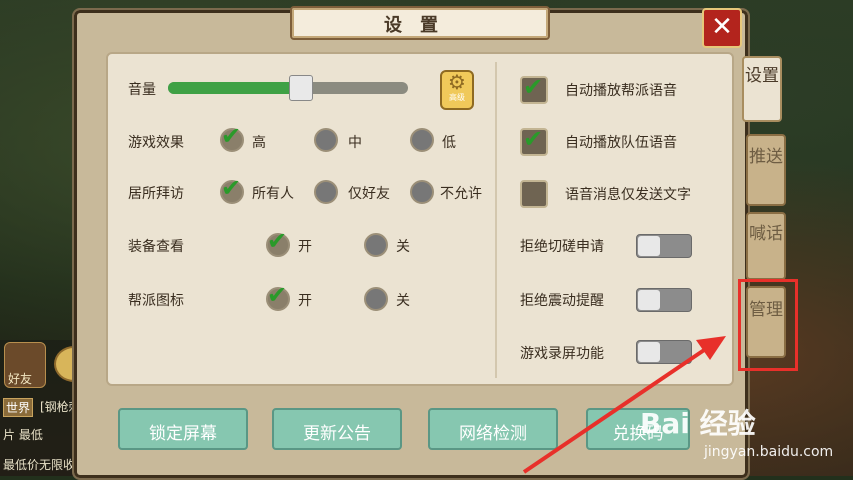 This screenshot has height=480, width=853. I want to click on button-label: 锁定屏幕, so click(183, 434).